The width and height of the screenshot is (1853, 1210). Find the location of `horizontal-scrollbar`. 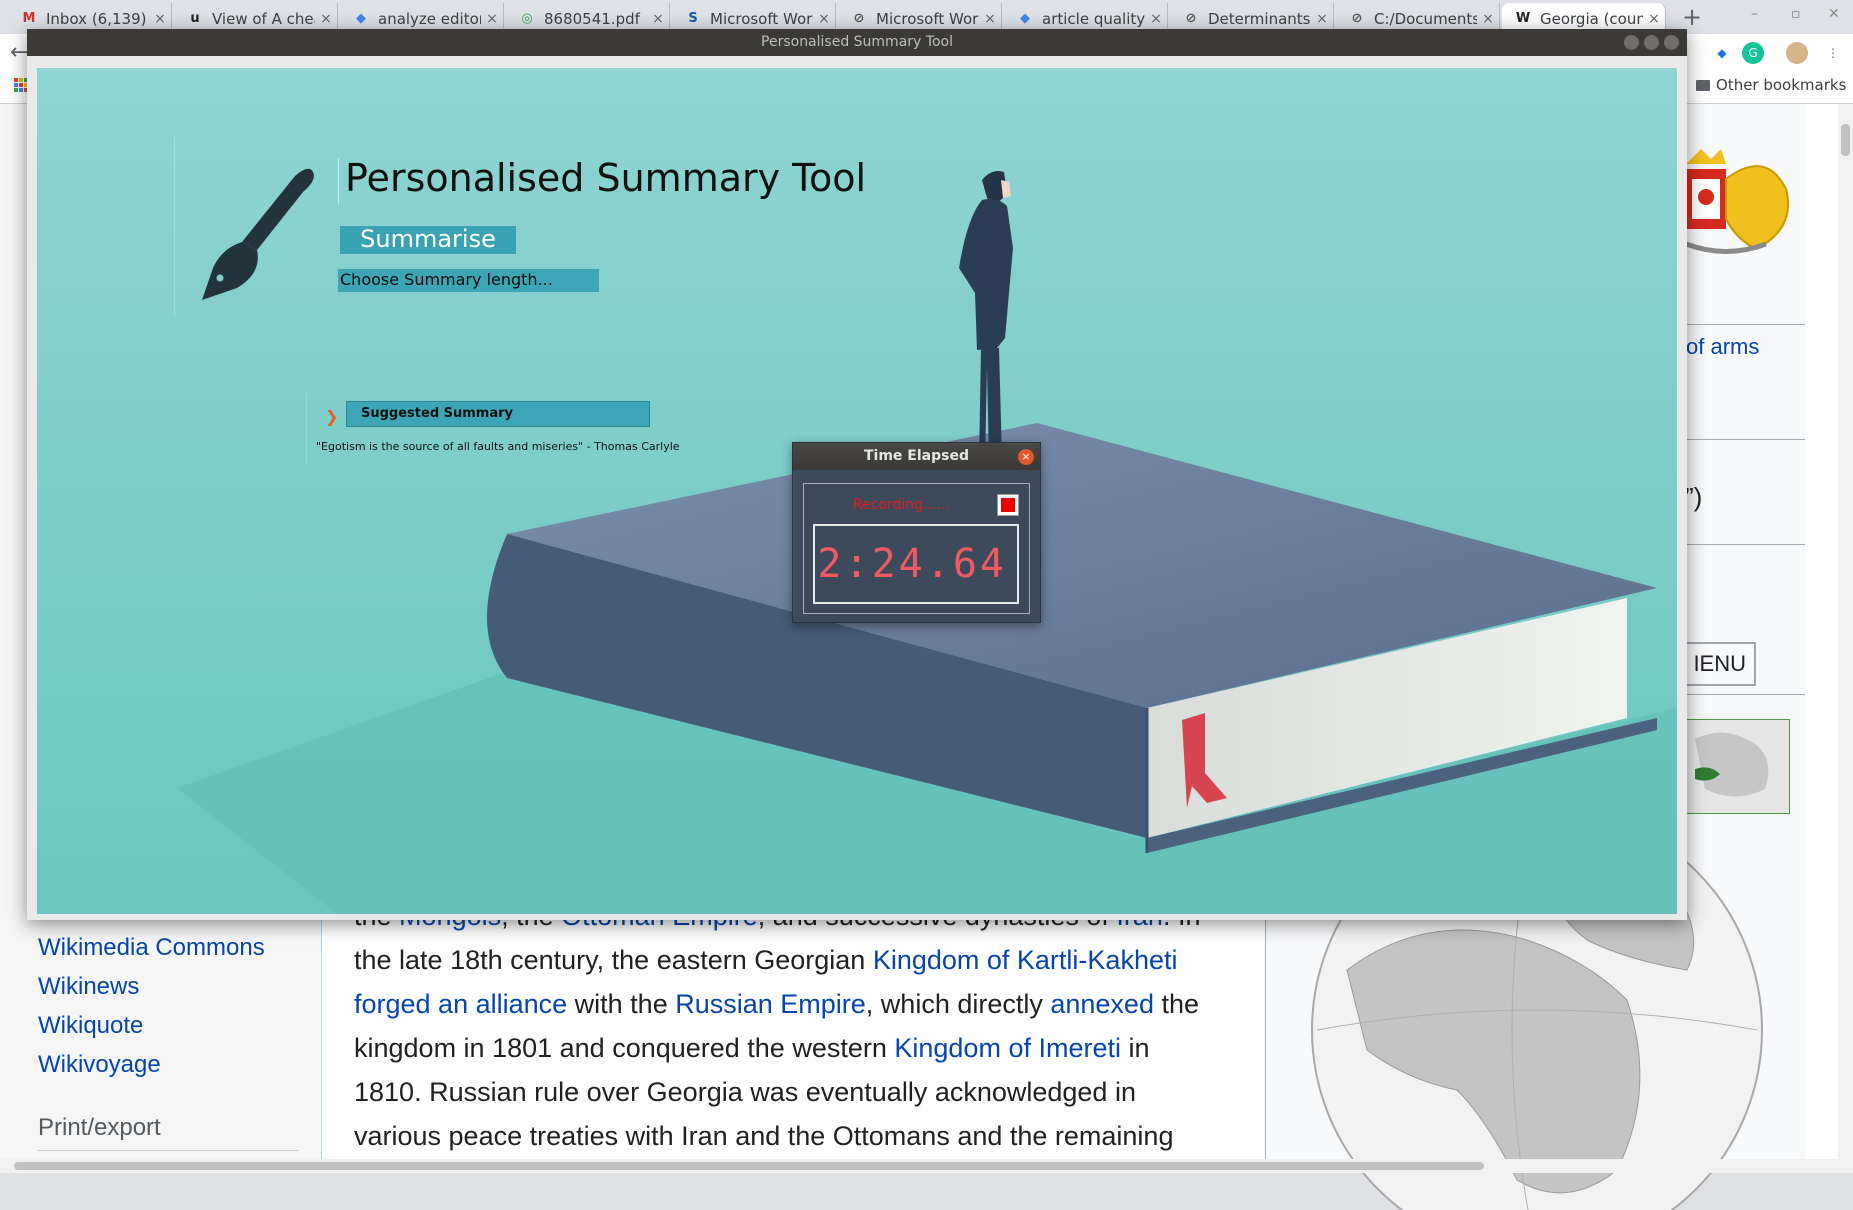

horizontal-scrollbar is located at coordinates (926, 1166).